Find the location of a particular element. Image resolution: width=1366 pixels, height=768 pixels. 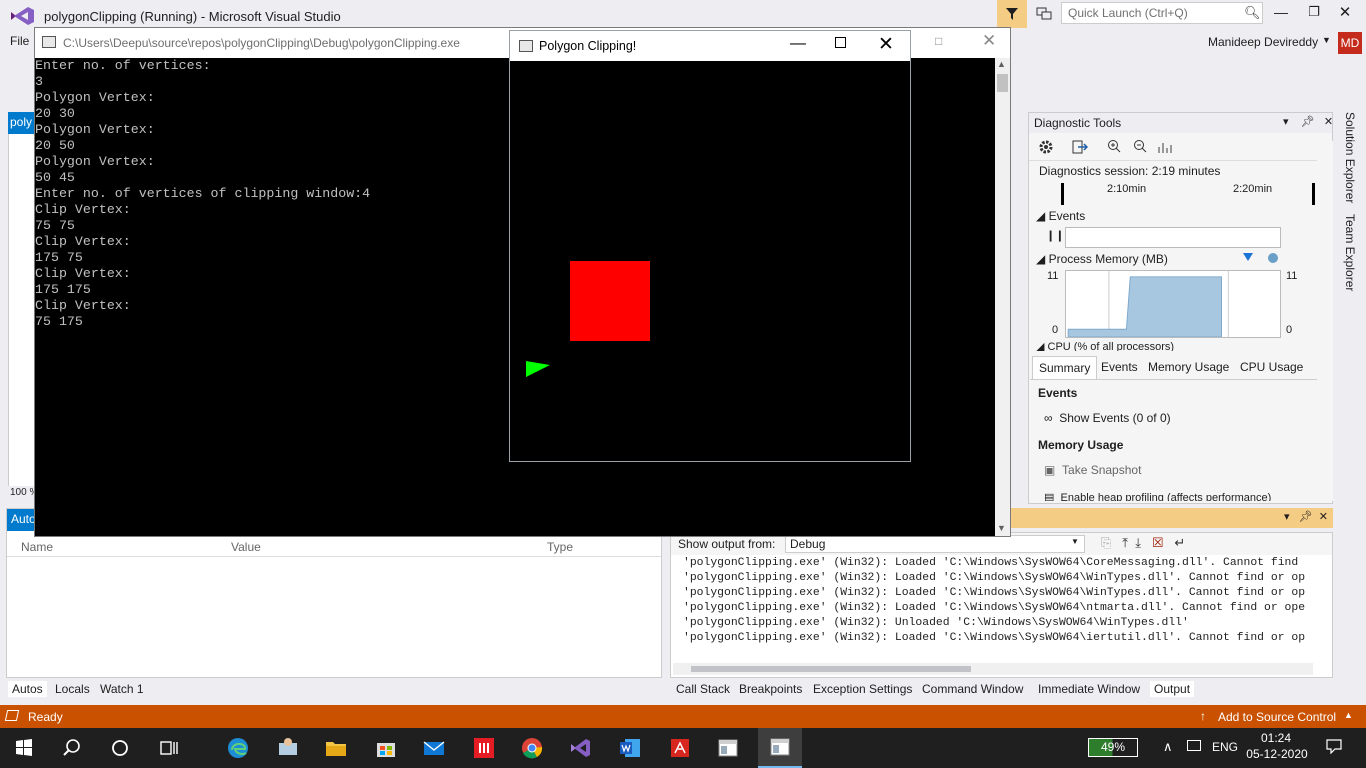

pause-icon: ❙❙ is located at coordinates (1055, 235).